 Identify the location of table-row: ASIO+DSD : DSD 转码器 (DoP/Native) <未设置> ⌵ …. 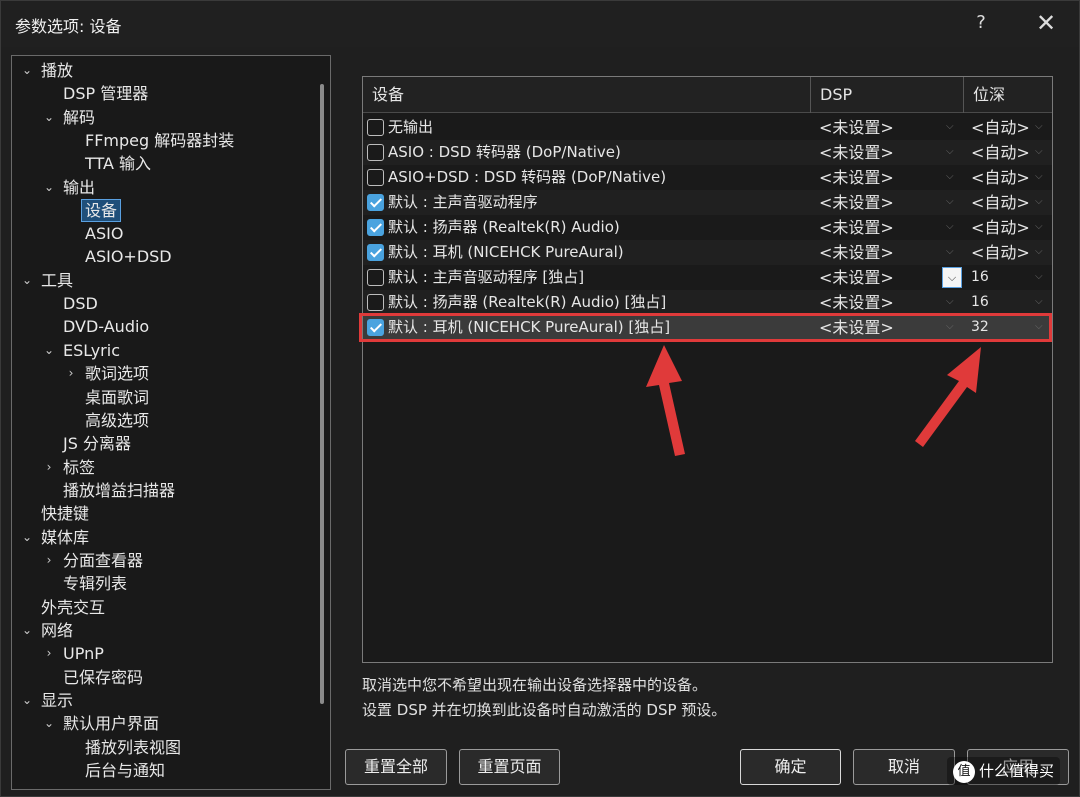
(707, 177).